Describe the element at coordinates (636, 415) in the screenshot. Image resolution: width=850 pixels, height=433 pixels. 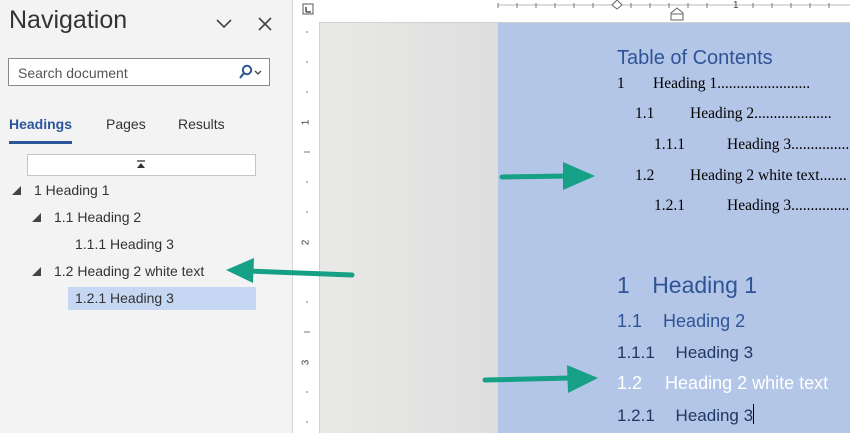
I see `heading-number: 1.2.1` at that location.